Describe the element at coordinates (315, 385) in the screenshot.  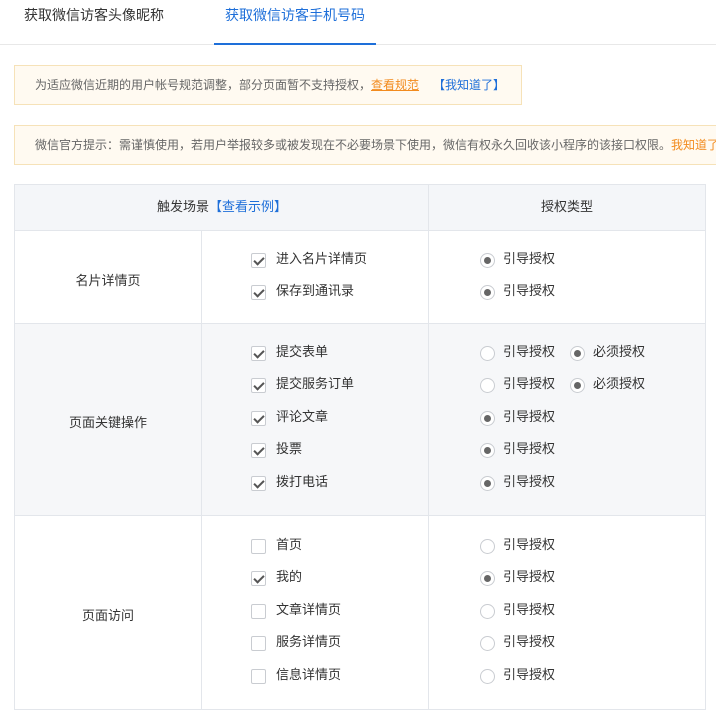
I see `scene-label: 提交服务订单` at that location.